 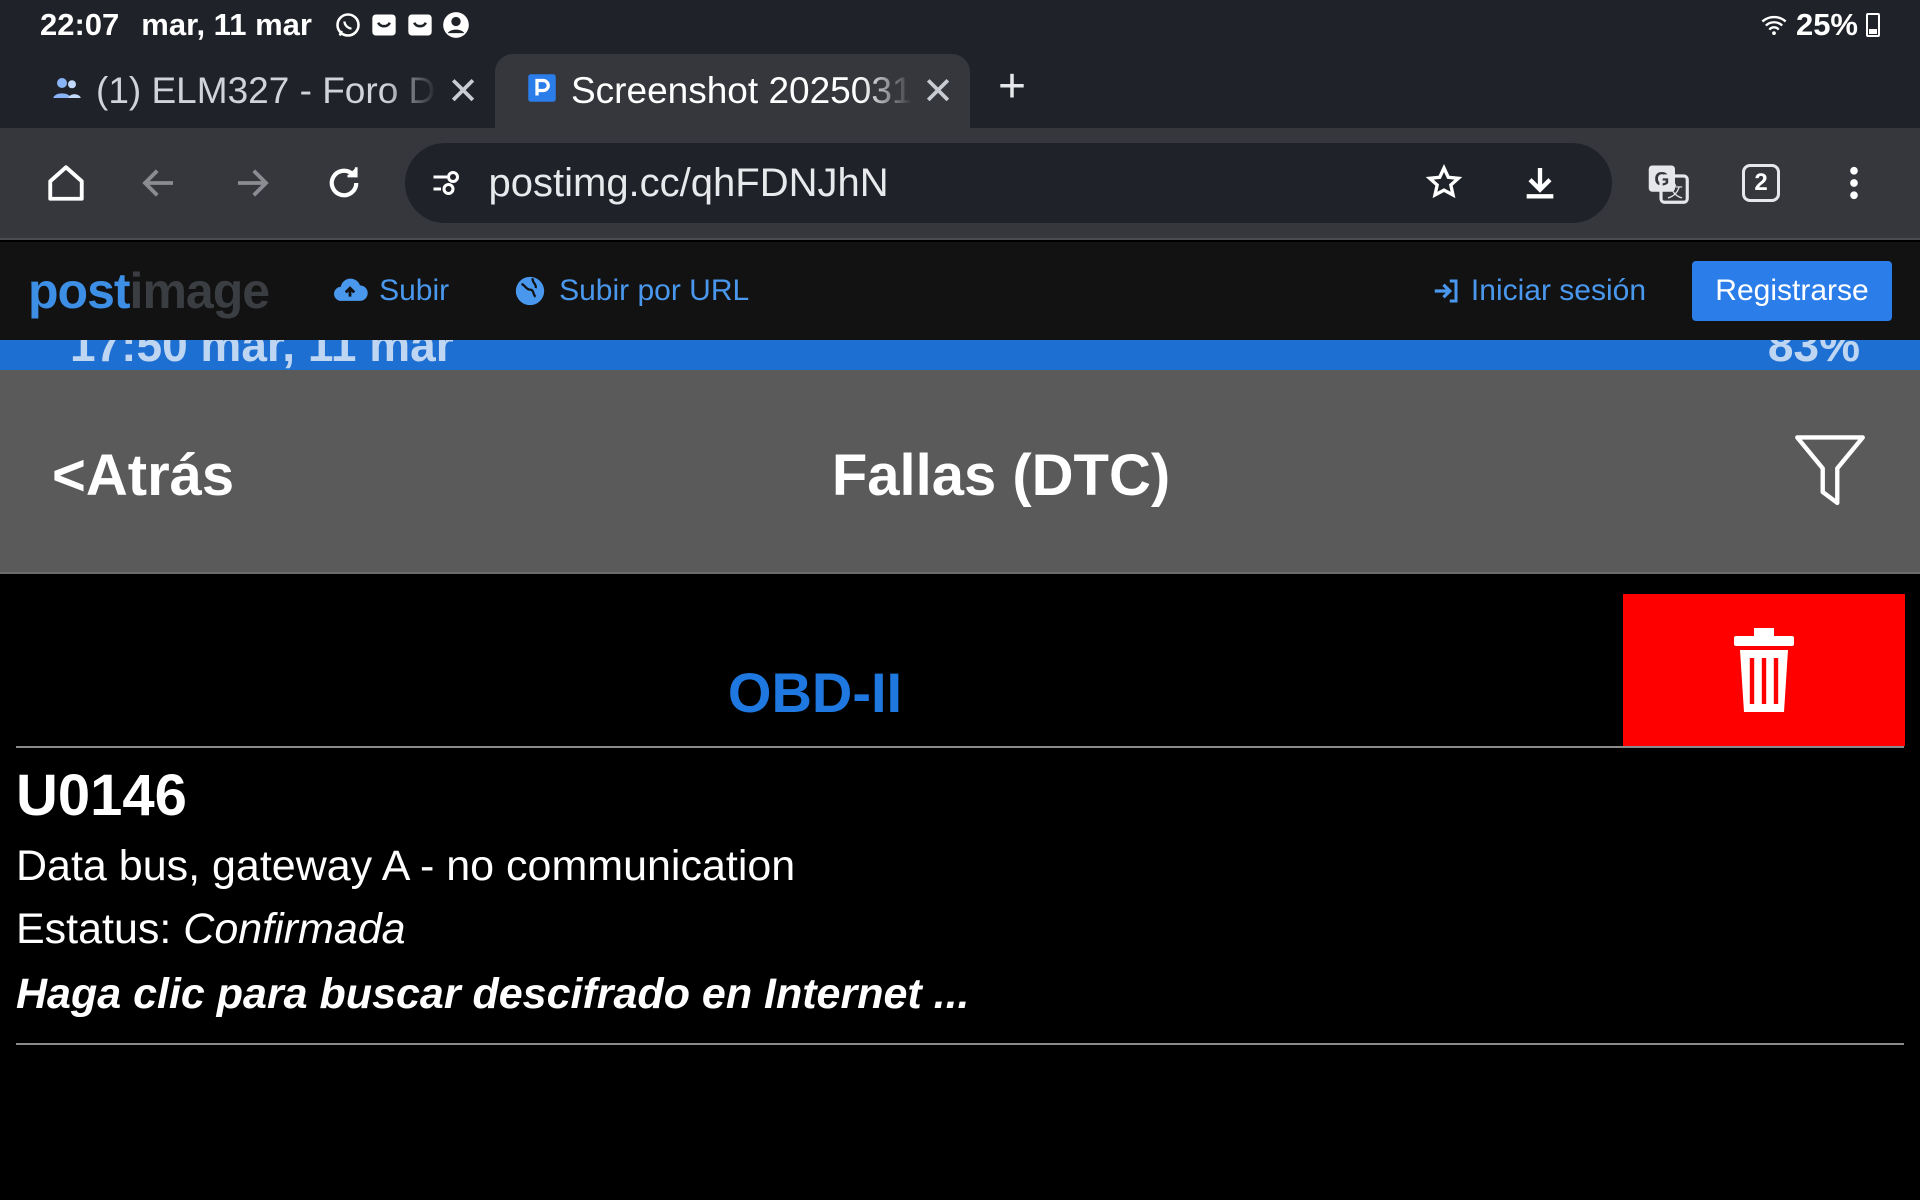 What do you see at coordinates (294, 929) in the screenshot?
I see `dtc-status-value: Confirmada` at bounding box center [294, 929].